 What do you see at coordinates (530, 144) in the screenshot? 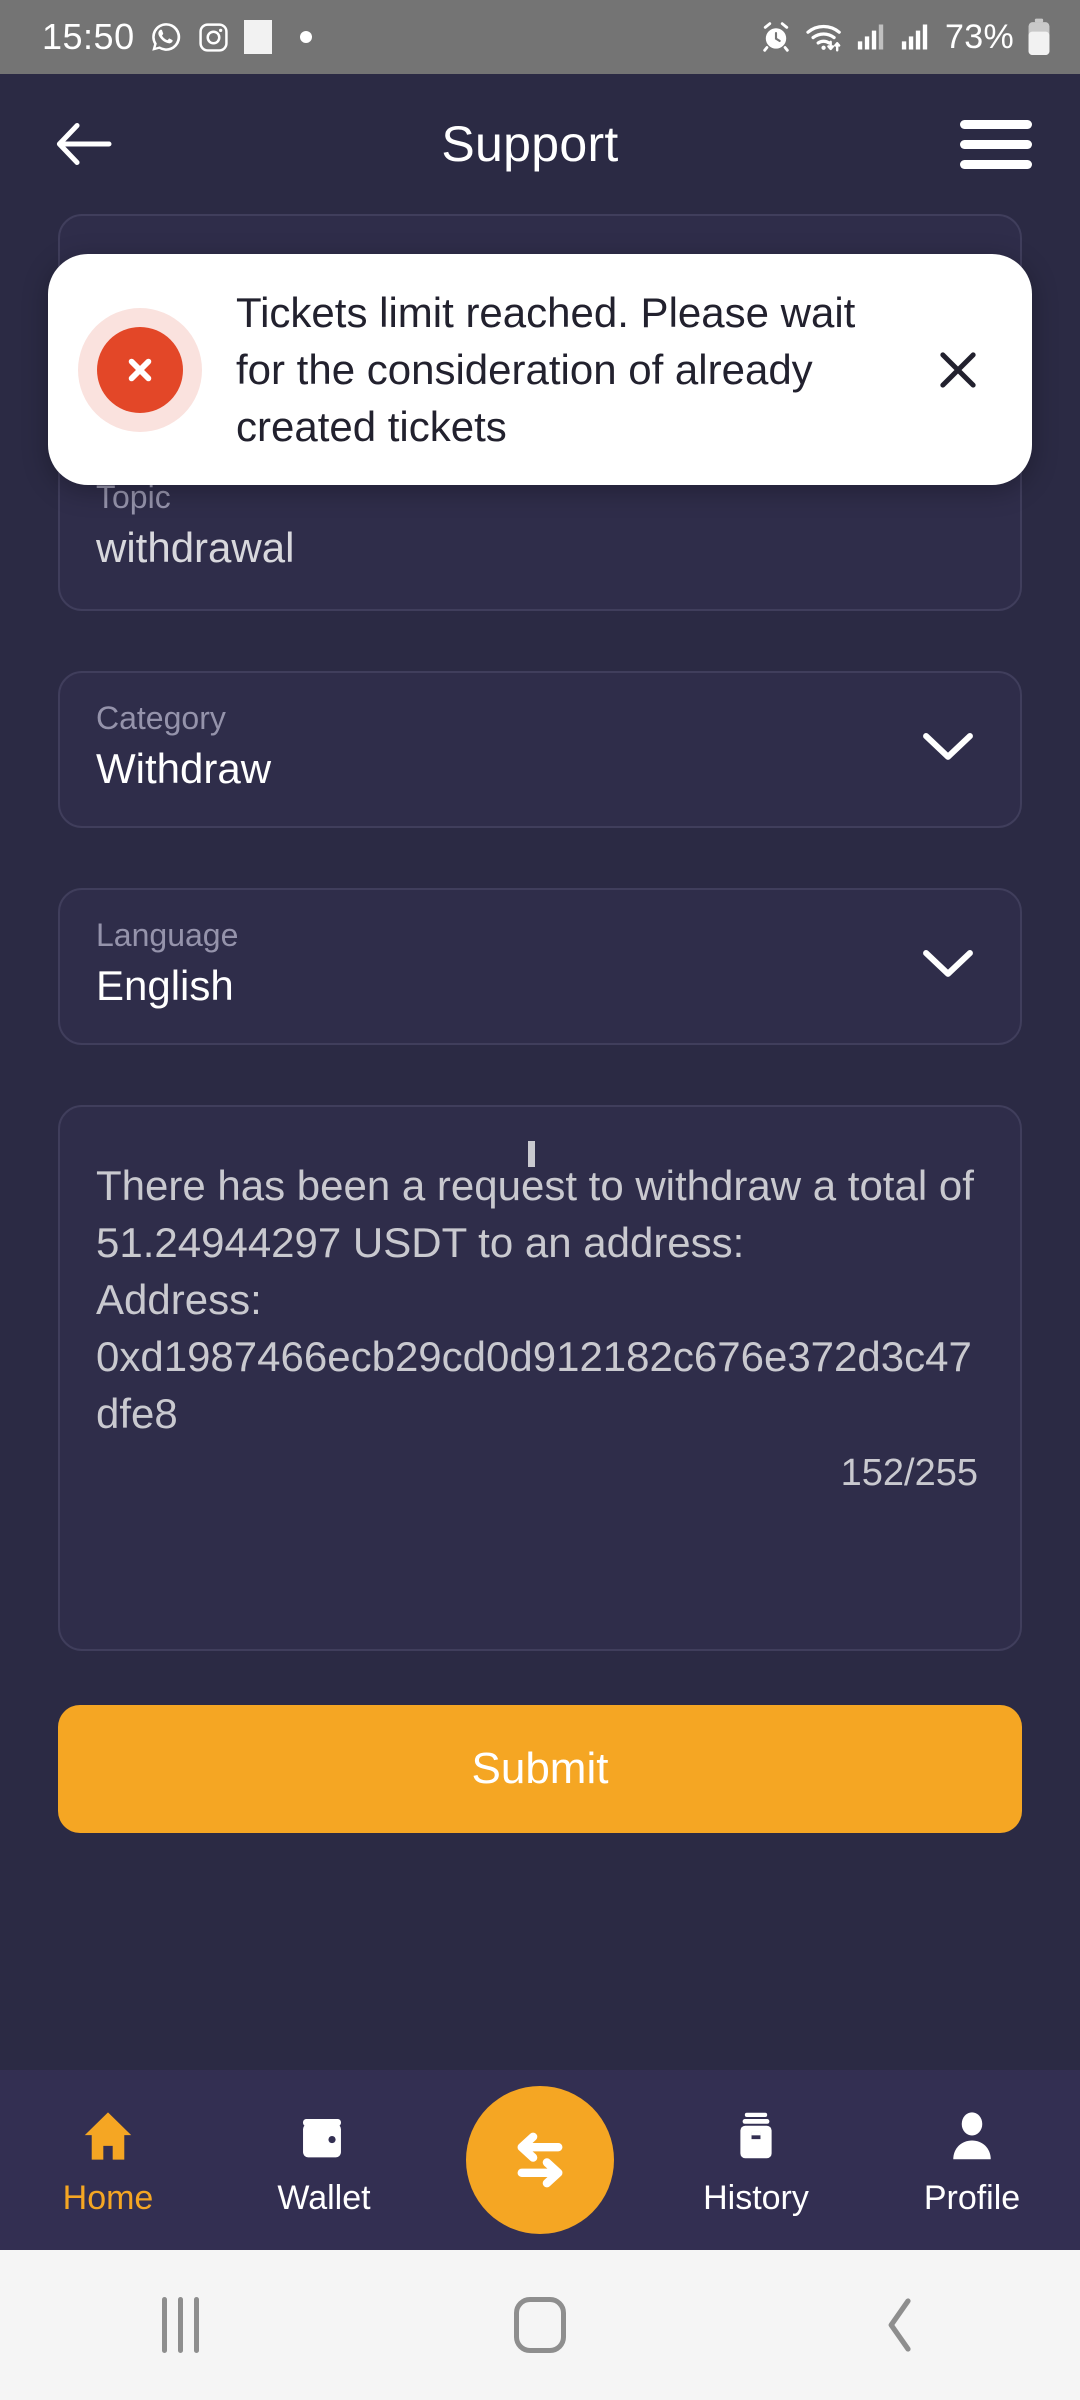
I see `page-title: Support` at bounding box center [530, 144].